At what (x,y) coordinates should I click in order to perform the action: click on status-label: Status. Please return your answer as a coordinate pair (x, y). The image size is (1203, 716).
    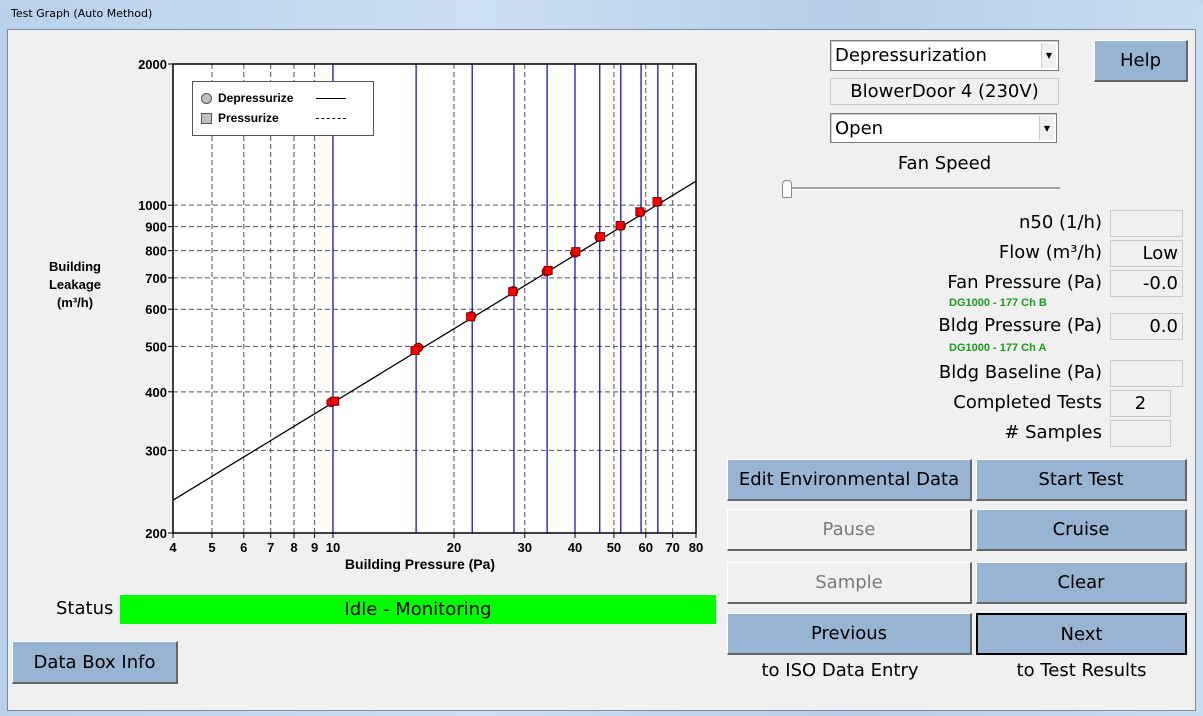
    Looking at the image, I should click on (85, 608).